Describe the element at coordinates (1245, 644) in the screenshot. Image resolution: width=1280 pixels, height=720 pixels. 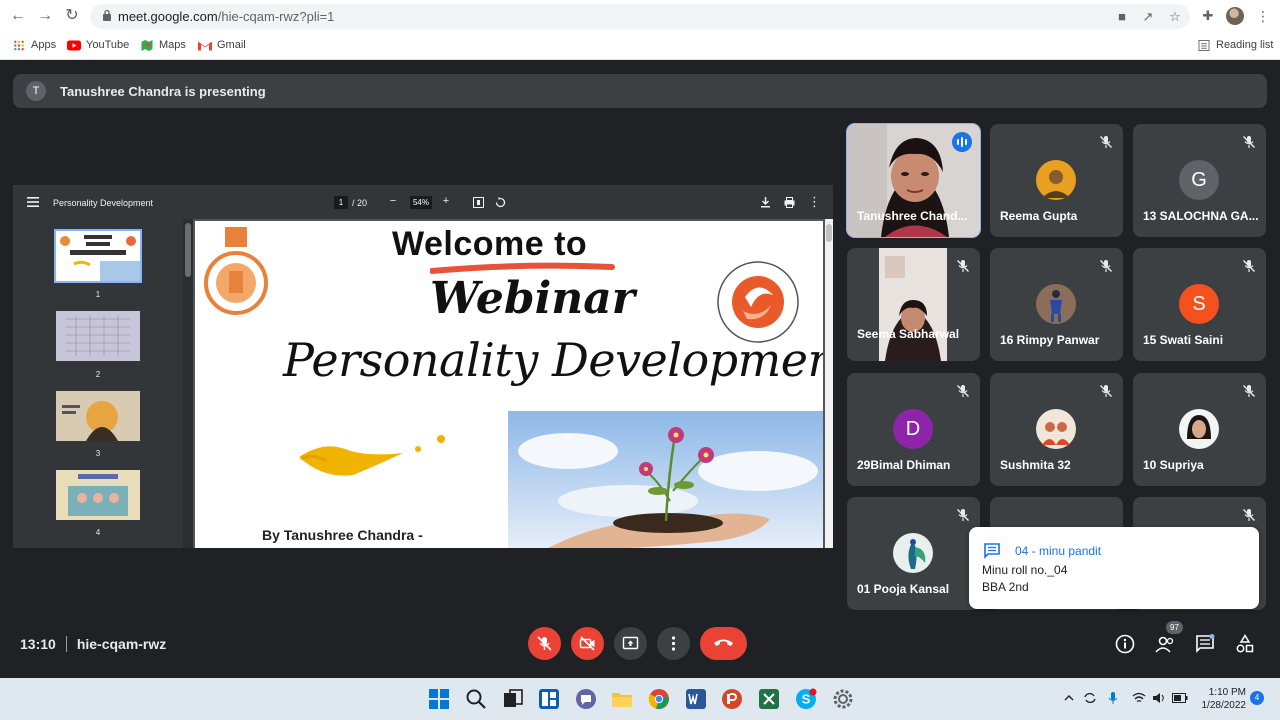
I see `activities-icon` at that location.